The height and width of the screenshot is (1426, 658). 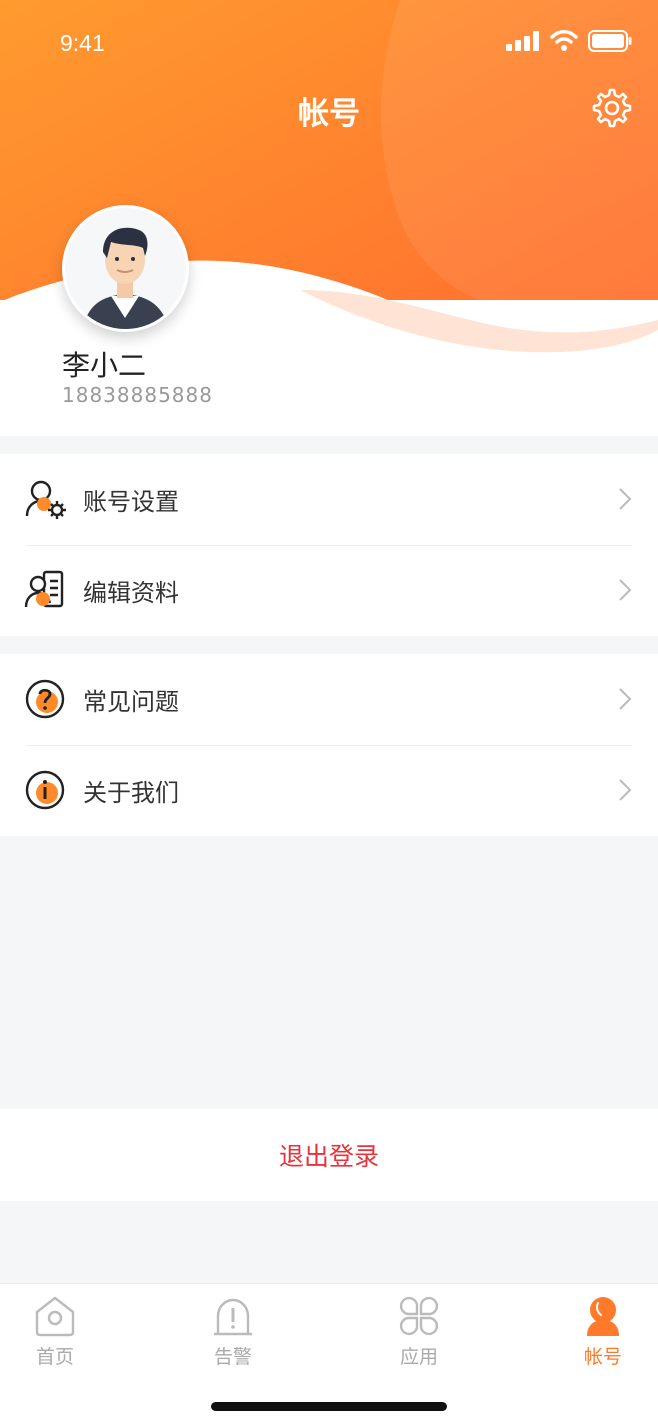 What do you see at coordinates (602, 1357) in the screenshot?
I see `tab-label: 帐号` at bounding box center [602, 1357].